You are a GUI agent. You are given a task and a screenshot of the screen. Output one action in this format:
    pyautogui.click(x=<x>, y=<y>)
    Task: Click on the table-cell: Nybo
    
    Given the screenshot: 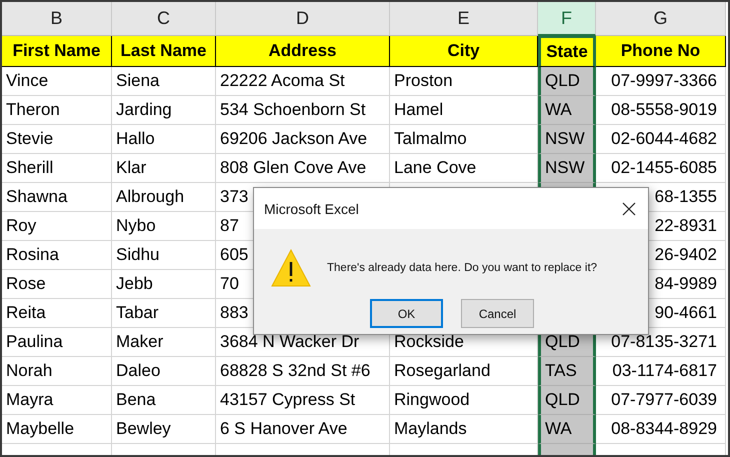 What is the action you would take?
    pyautogui.click(x=164, y=226)
    